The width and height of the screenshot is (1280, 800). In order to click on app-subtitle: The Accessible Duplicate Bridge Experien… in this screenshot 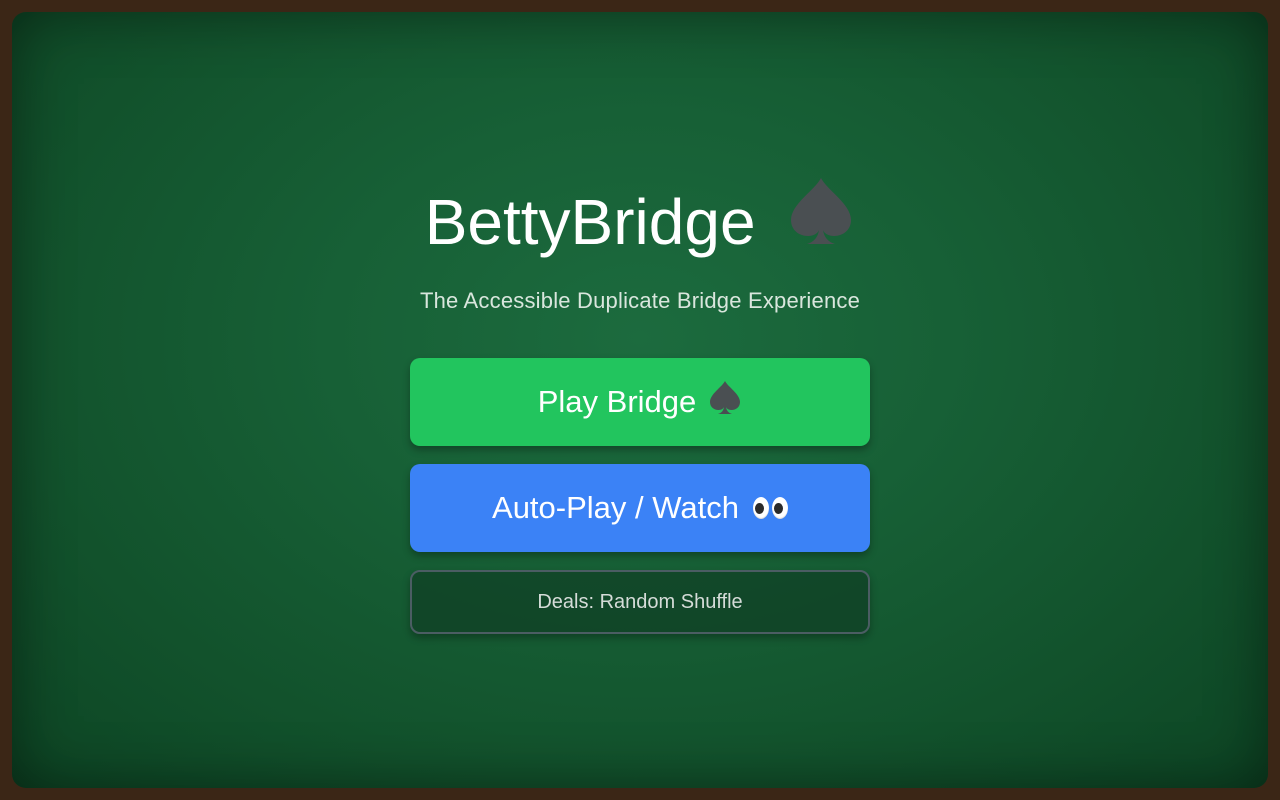, I will do `click(640, 300)`.